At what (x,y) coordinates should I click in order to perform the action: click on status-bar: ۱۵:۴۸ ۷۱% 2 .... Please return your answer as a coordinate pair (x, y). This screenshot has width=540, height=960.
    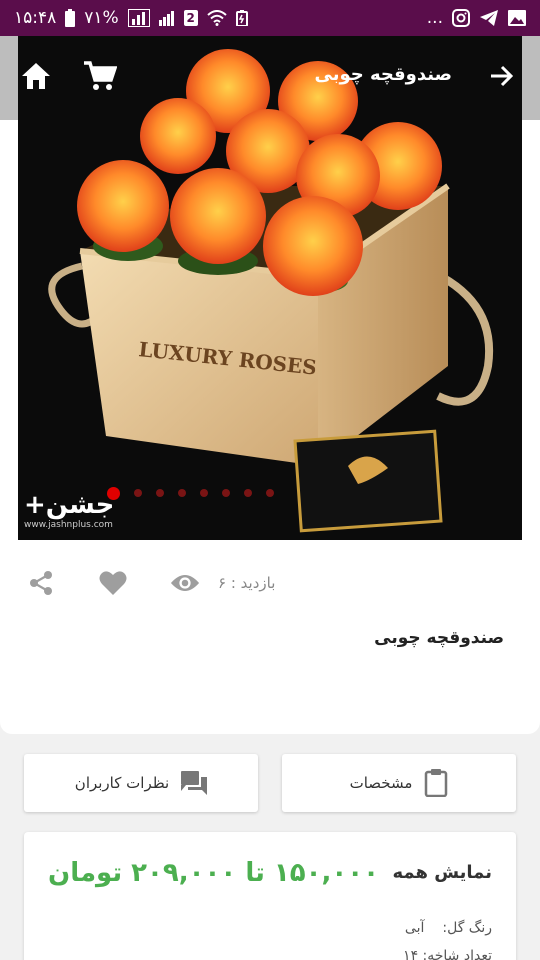
    Looking at the image, I should click on (270, 18).